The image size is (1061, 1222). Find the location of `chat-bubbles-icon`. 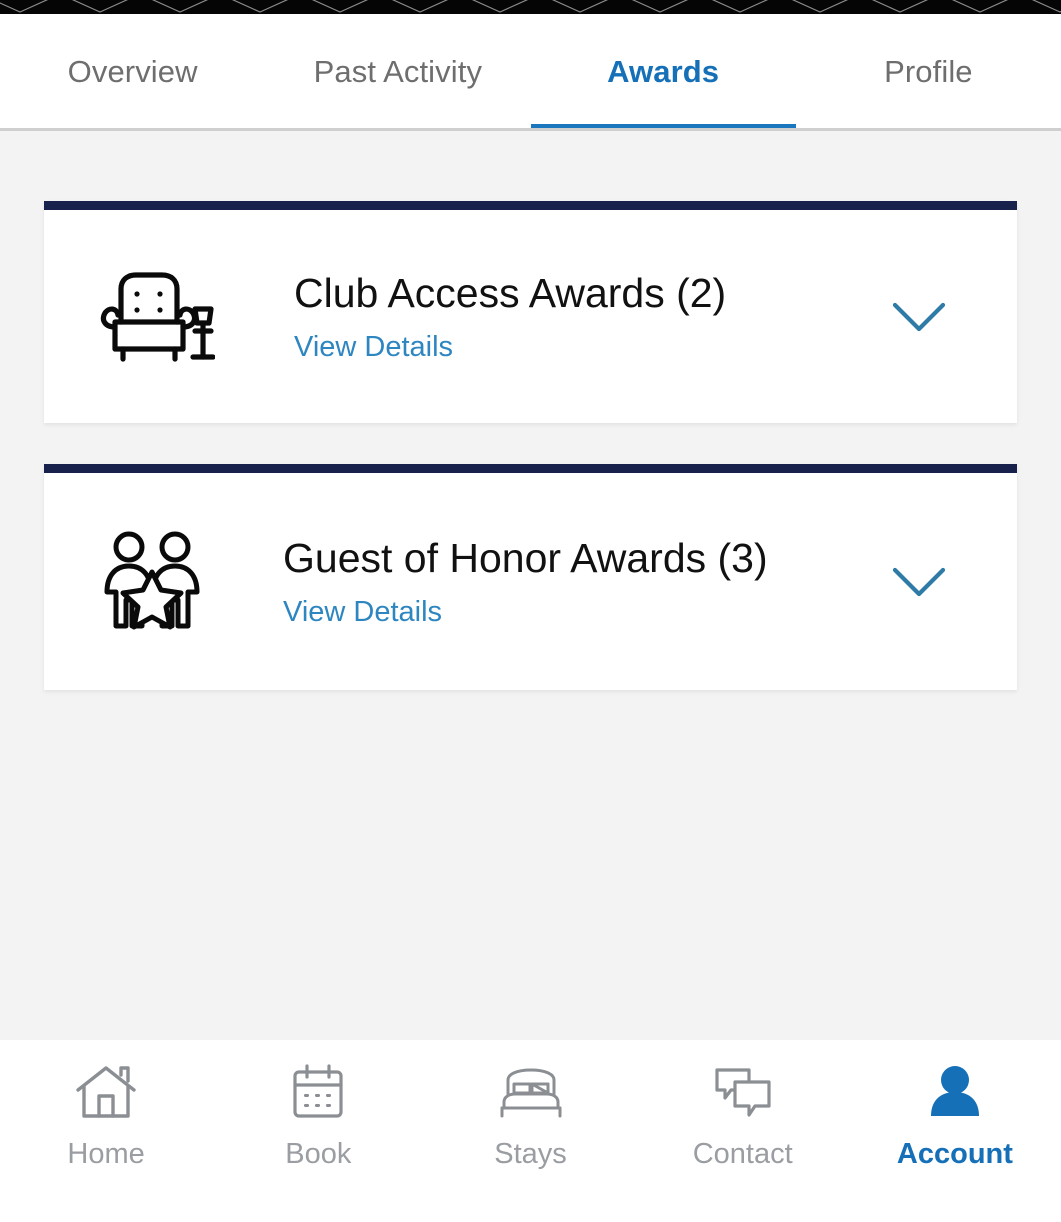

chat-bubbles-icon is located at coordinates (743, 1093).